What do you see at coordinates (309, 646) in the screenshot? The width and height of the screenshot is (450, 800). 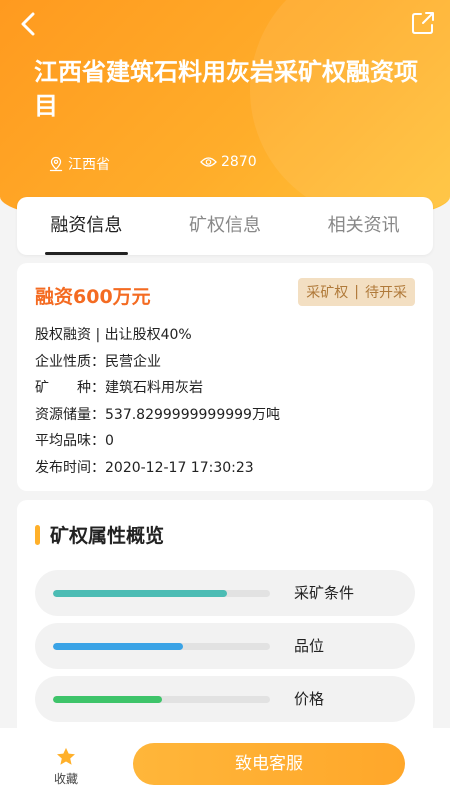 I see `property-label: 品位` at bounding box center [309, 646].